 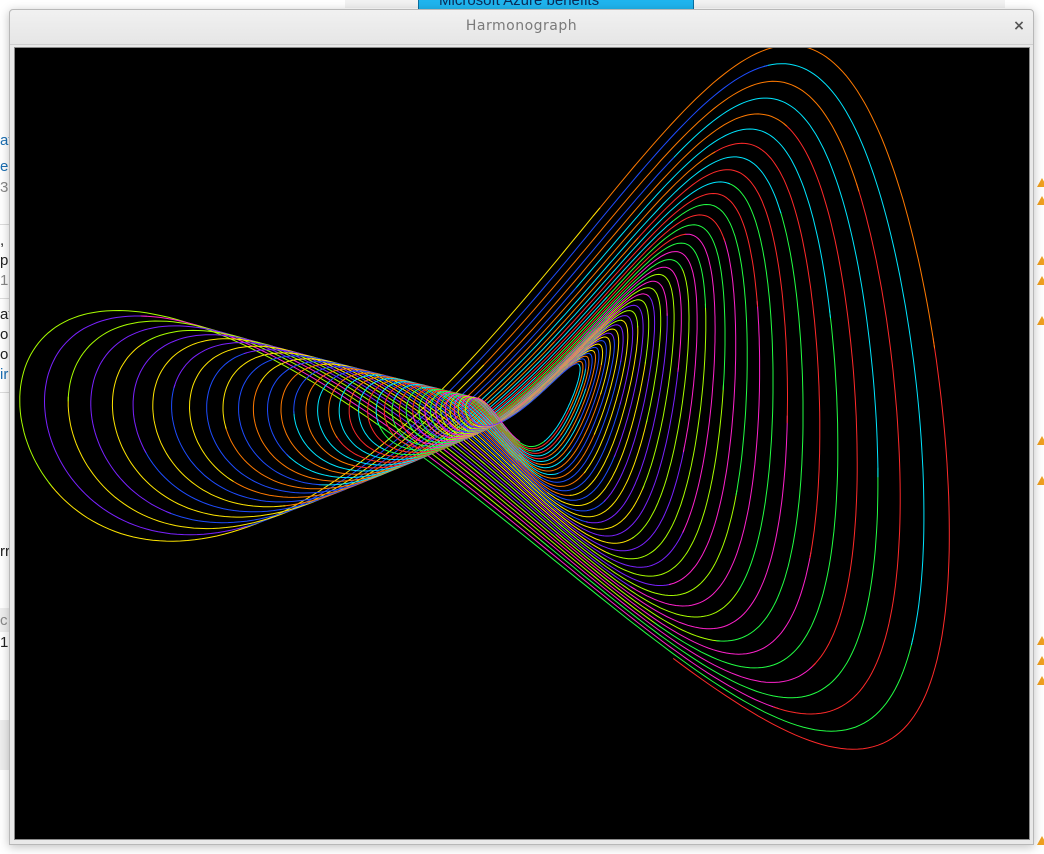 I want to click on window-titlebar: Harmonograph ×, so click(x=521, y=27).